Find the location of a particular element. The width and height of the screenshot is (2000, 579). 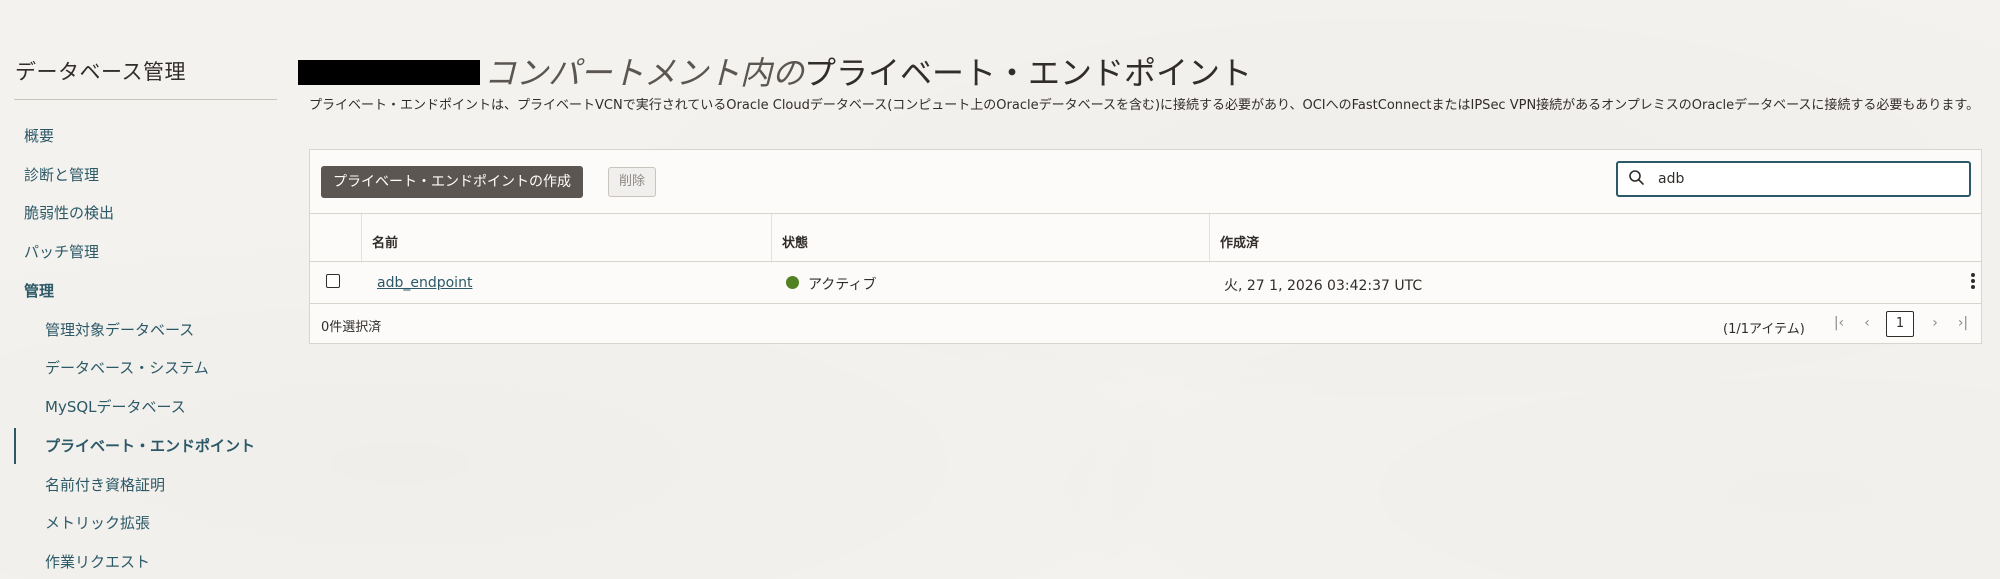

column-header-created: 作成済 is located at coordinates (1239, 241).